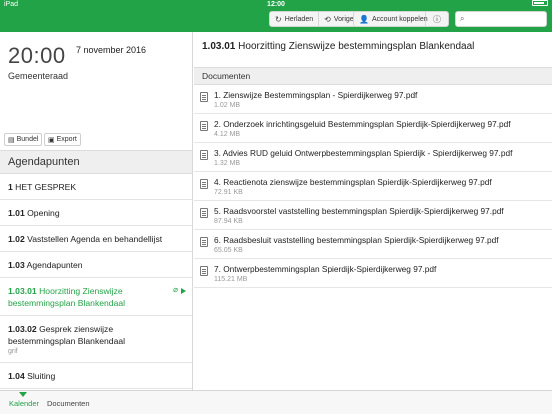 The height and width of the screenshot is (414, 552). I want to click on document-size: 1.32 MB, so click(227, 163).